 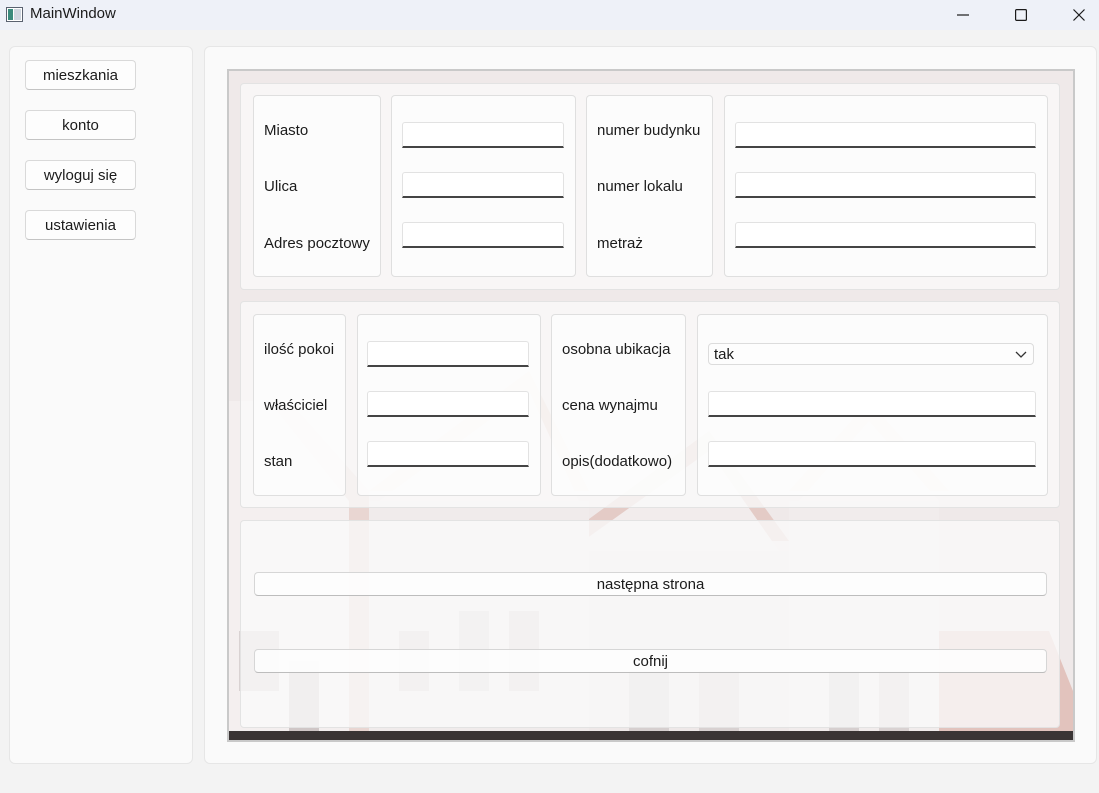 What do you see at coordinates (1021, 354) in the screenshot?
I see `chevron-down-icon` at bounding box center [1021, 354].